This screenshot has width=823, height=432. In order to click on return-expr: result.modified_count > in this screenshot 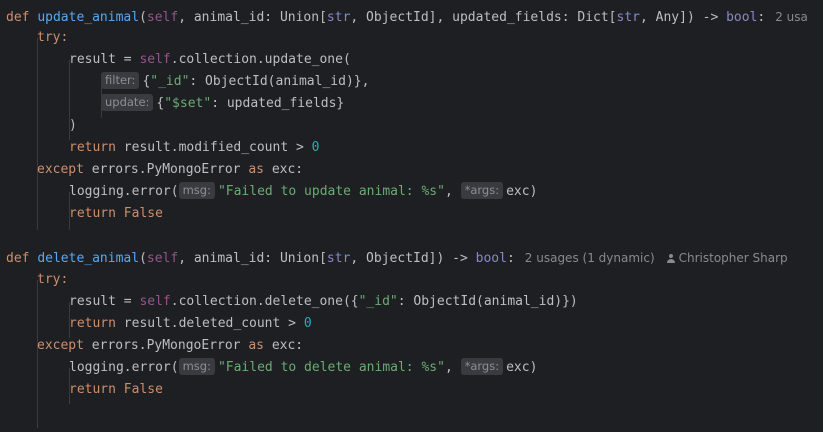, I will do `click(213, 147)`.